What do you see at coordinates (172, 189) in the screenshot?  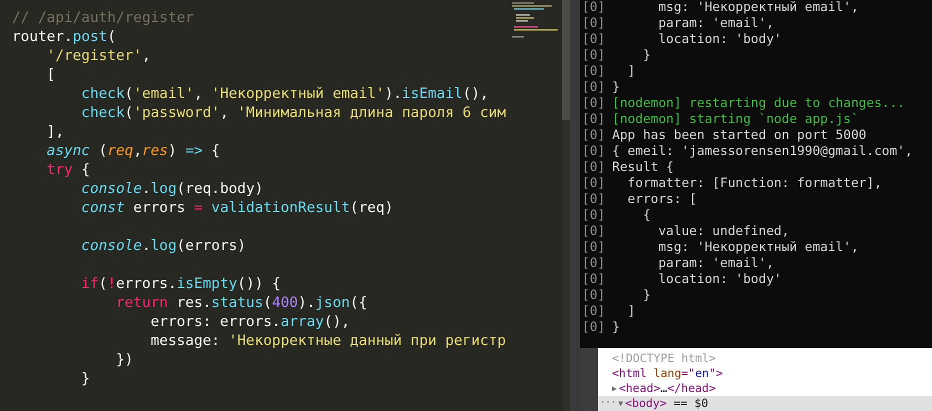 I see `code-line: console.log(req.body)` at bounding box center [172, 189].